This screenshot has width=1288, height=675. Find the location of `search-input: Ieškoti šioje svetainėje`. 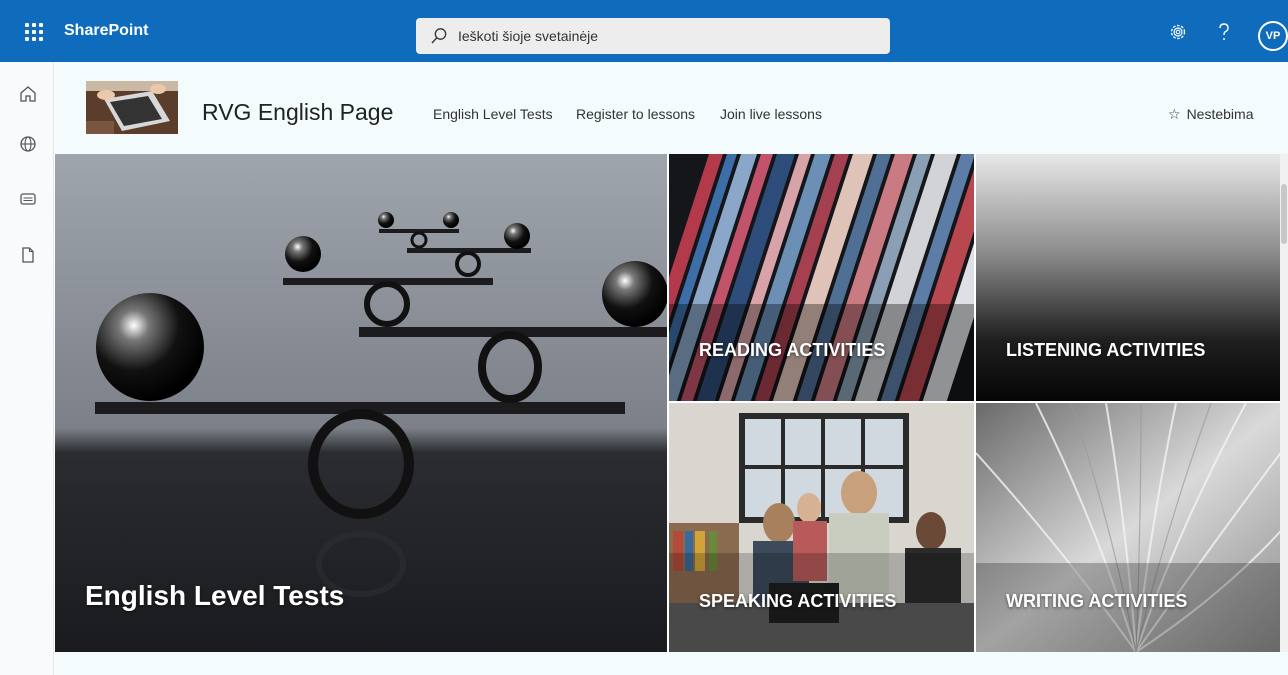

search-input: Ieškoti šioje svetainėje is located at coordinates (528, 36).